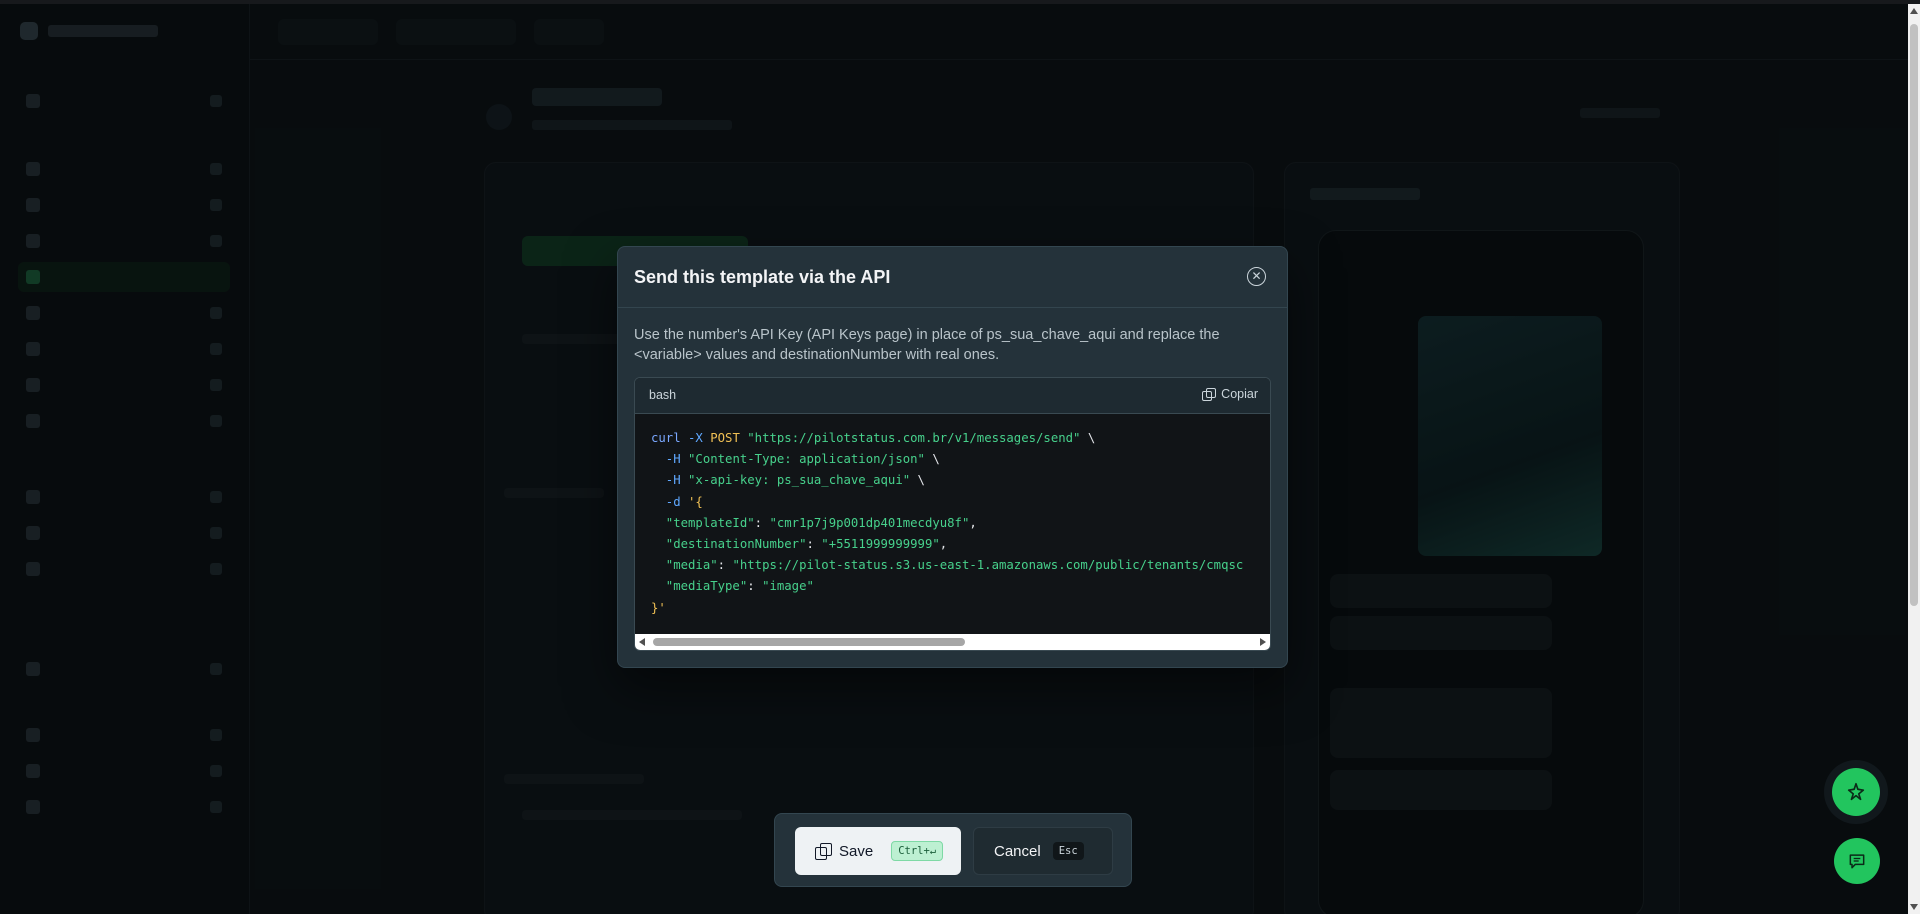 This screenshot has width=1920, height=914. What do you see at coordinates (1043, 851) in the screenshot?
I see `cancel-button: Cancel Esc` at bounding box center [1043, 851].